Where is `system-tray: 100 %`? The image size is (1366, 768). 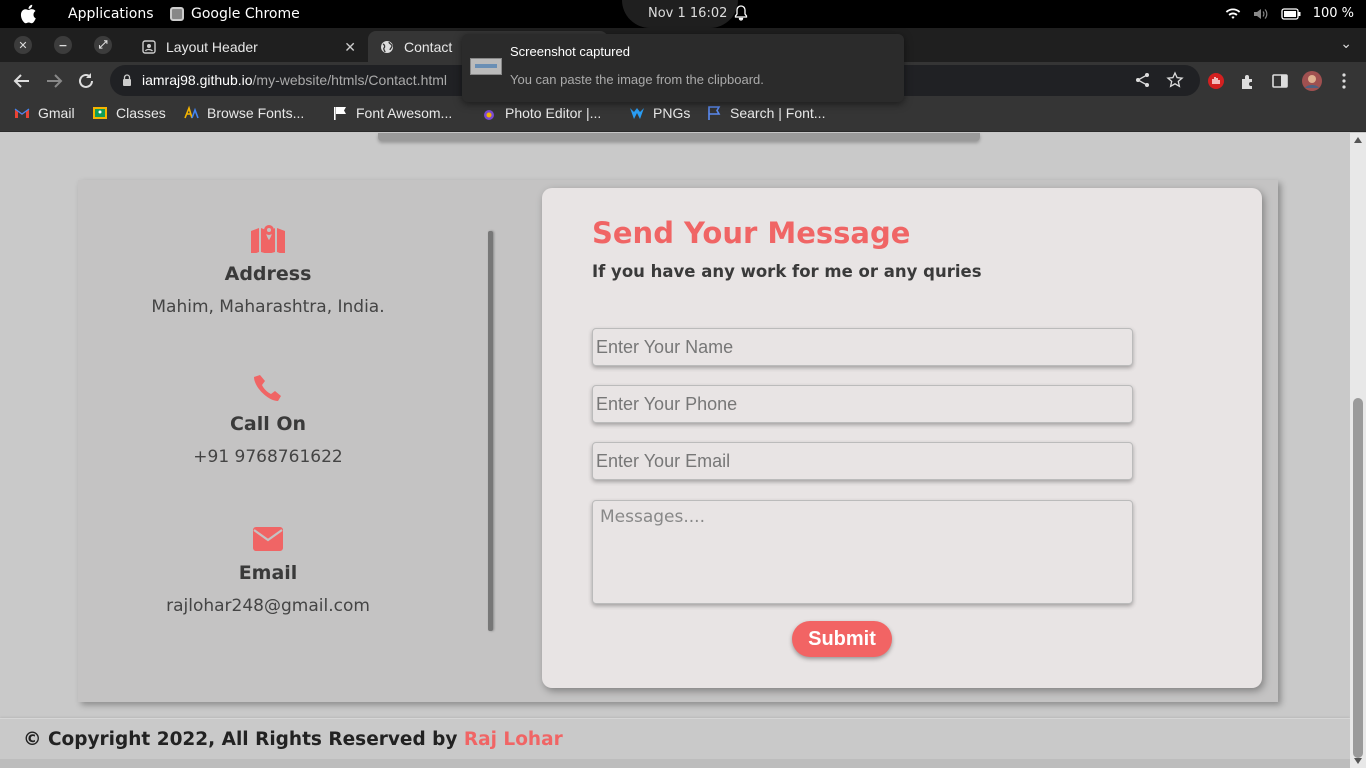 system-tray: 100 % is located at coordinates (1289, 13).